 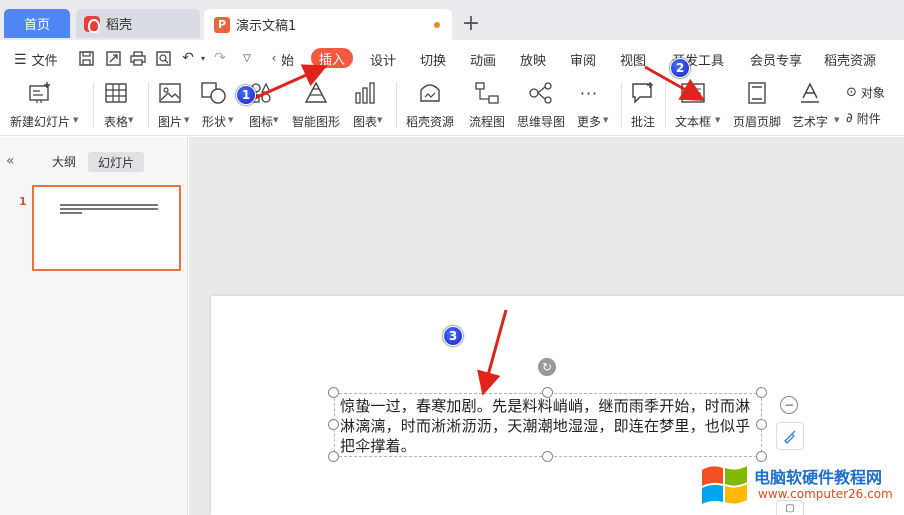 What do you see at coordinates (40, 122) in the screenshot?
I see `new-slide-label: 新建幻灯片` at bounding box center [40, 122].